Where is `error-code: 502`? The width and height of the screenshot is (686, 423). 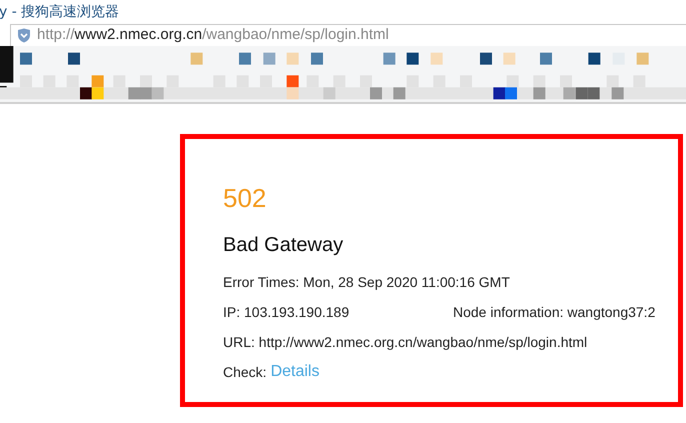
error-code: 502 is located at coordinates (245, 198).